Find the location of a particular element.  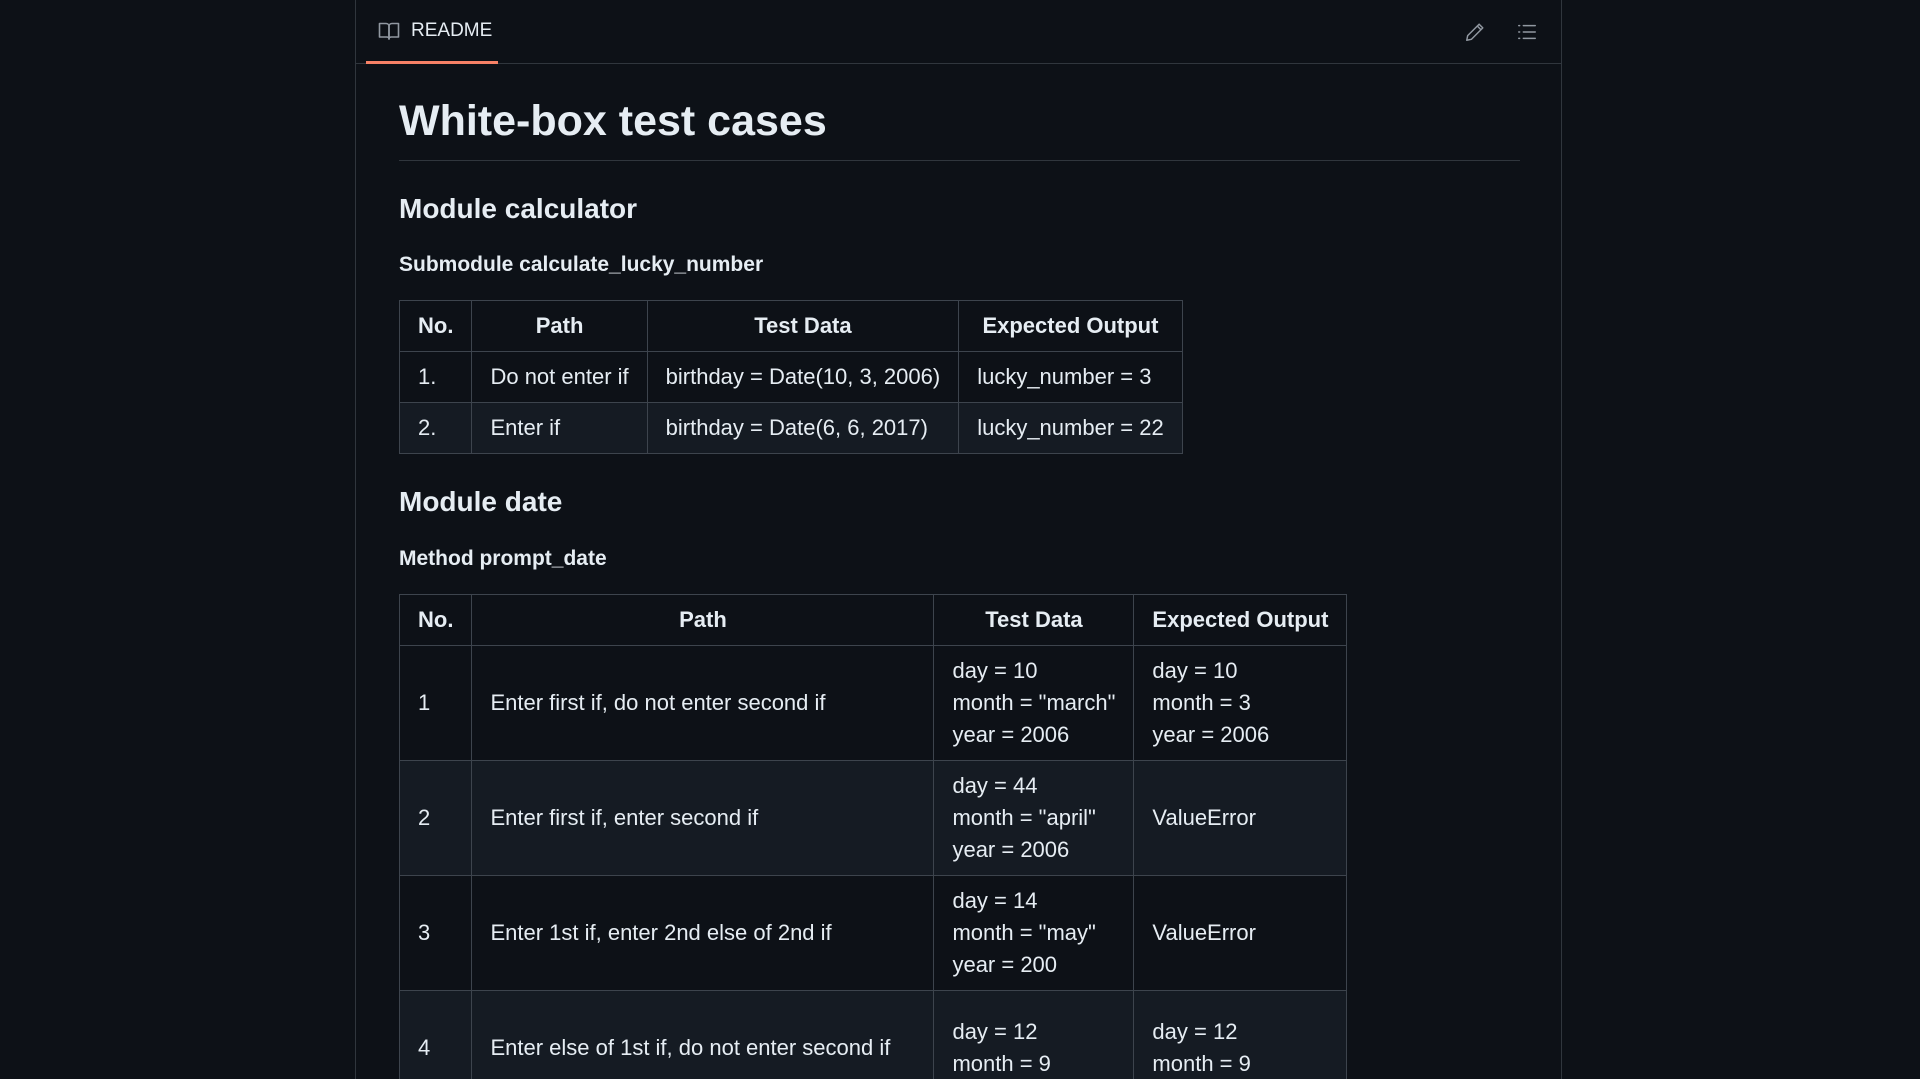

edit-button is located at coordinates (1475, 32).